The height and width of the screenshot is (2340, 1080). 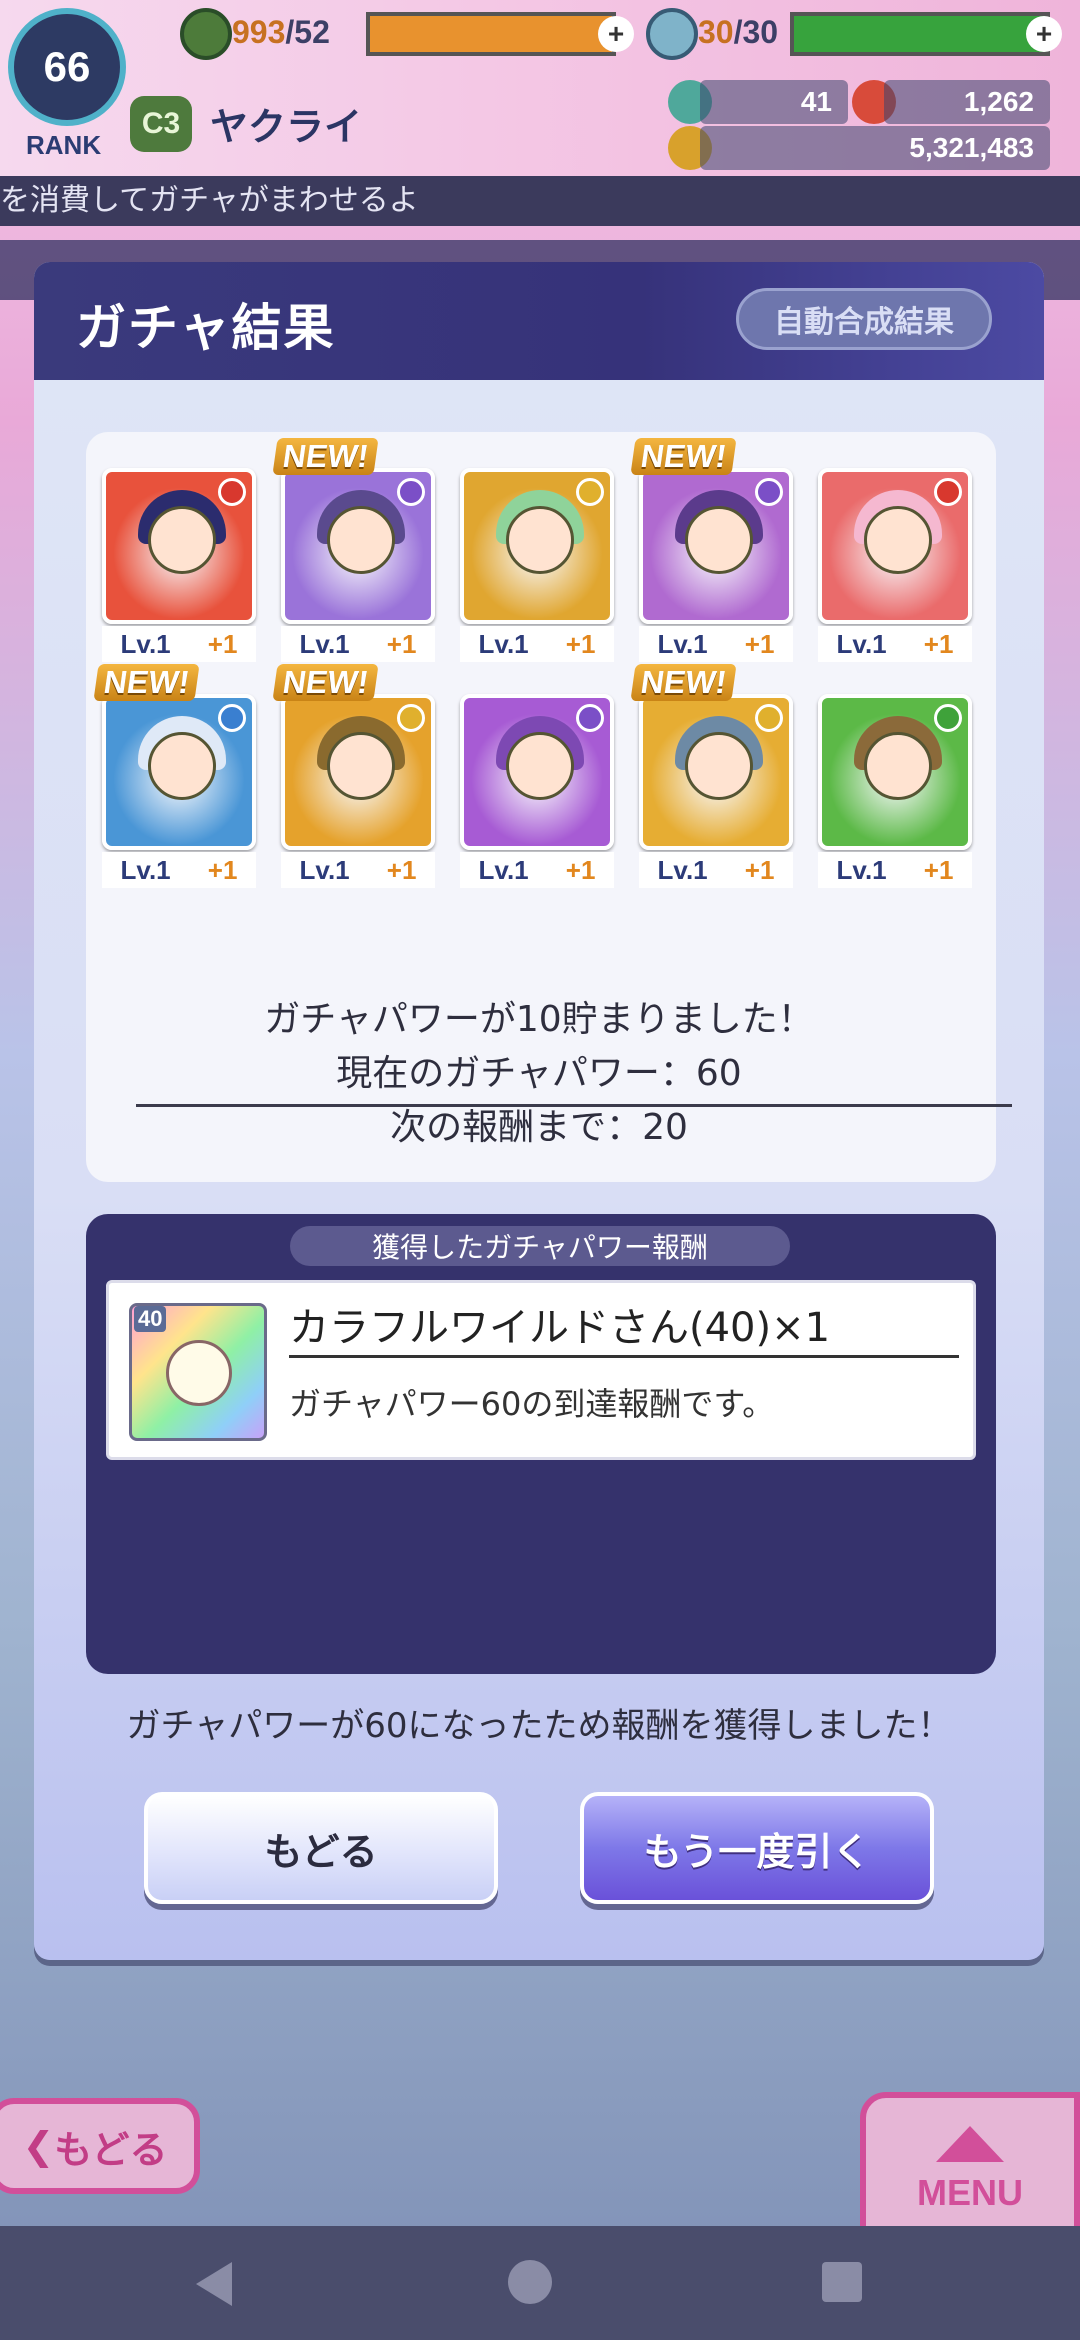 What do you see at coordinates (920, 34) in the screenshot?
I see `potion-bar` at bounding box center [920, 34].